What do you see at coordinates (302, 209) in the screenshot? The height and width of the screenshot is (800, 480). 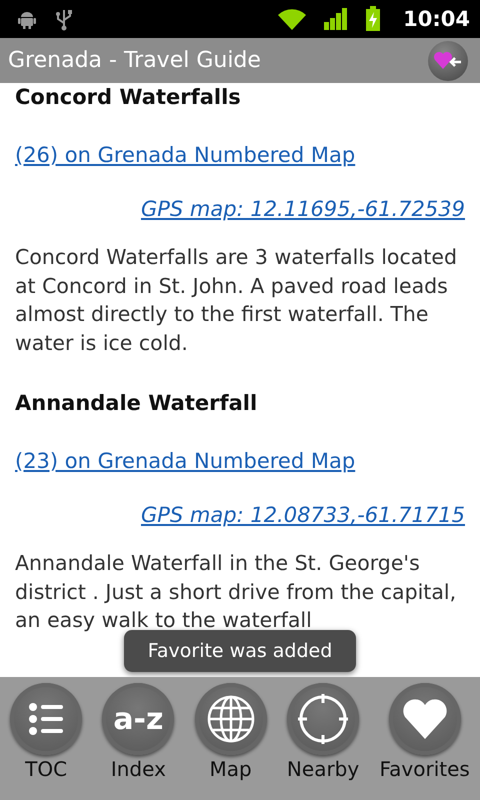 I see `gps-link: GPS map: 12.11695,-61.72539` at bounding box center [302, 209].